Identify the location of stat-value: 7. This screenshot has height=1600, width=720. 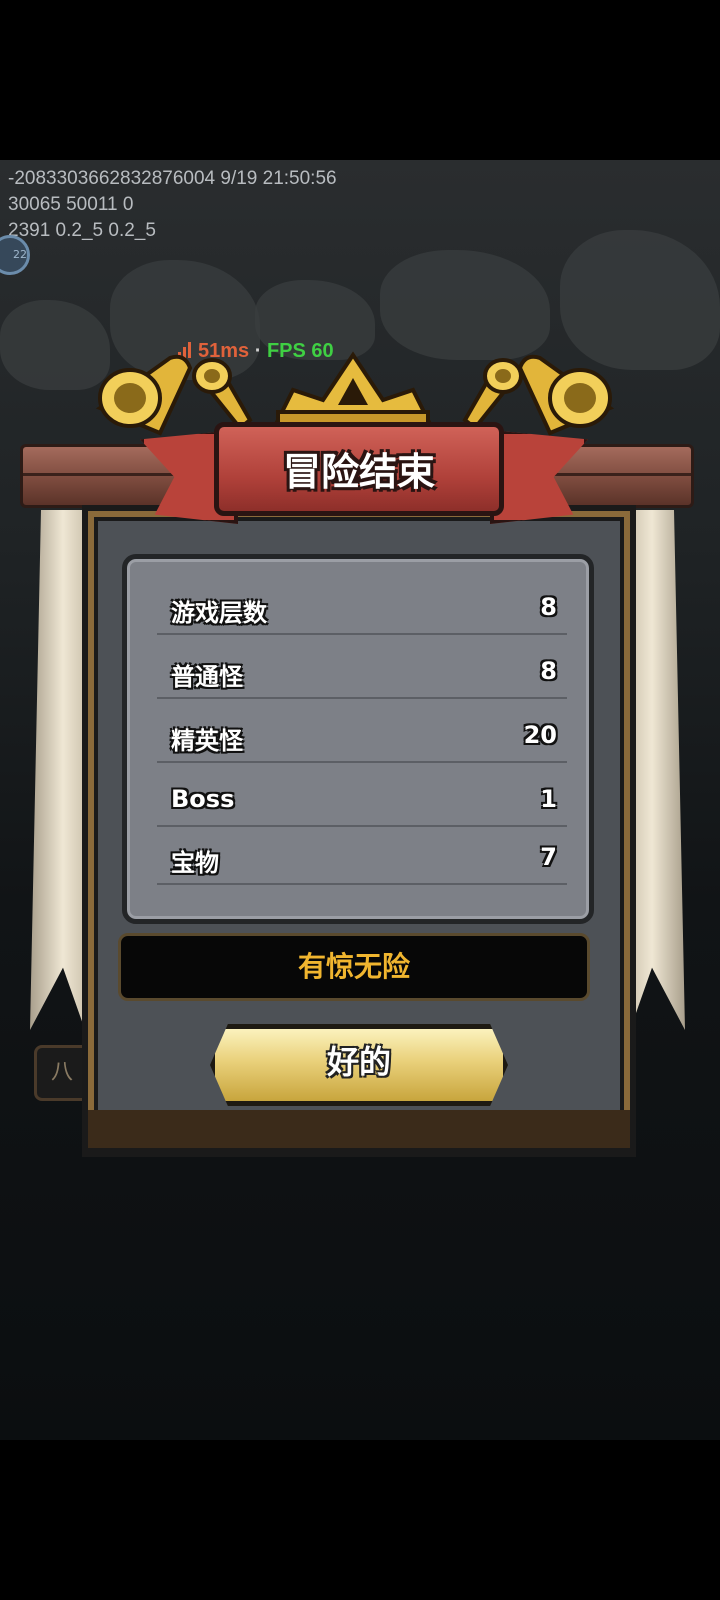
(548, 857).